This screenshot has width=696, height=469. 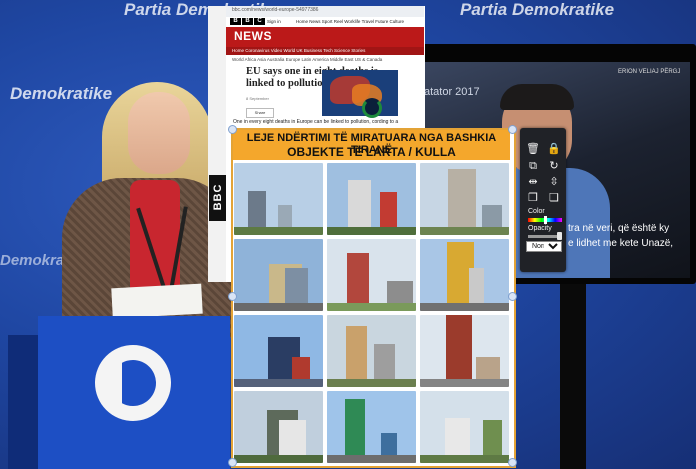 I want to click on resize-handle-left, so click(x=232, y=296).